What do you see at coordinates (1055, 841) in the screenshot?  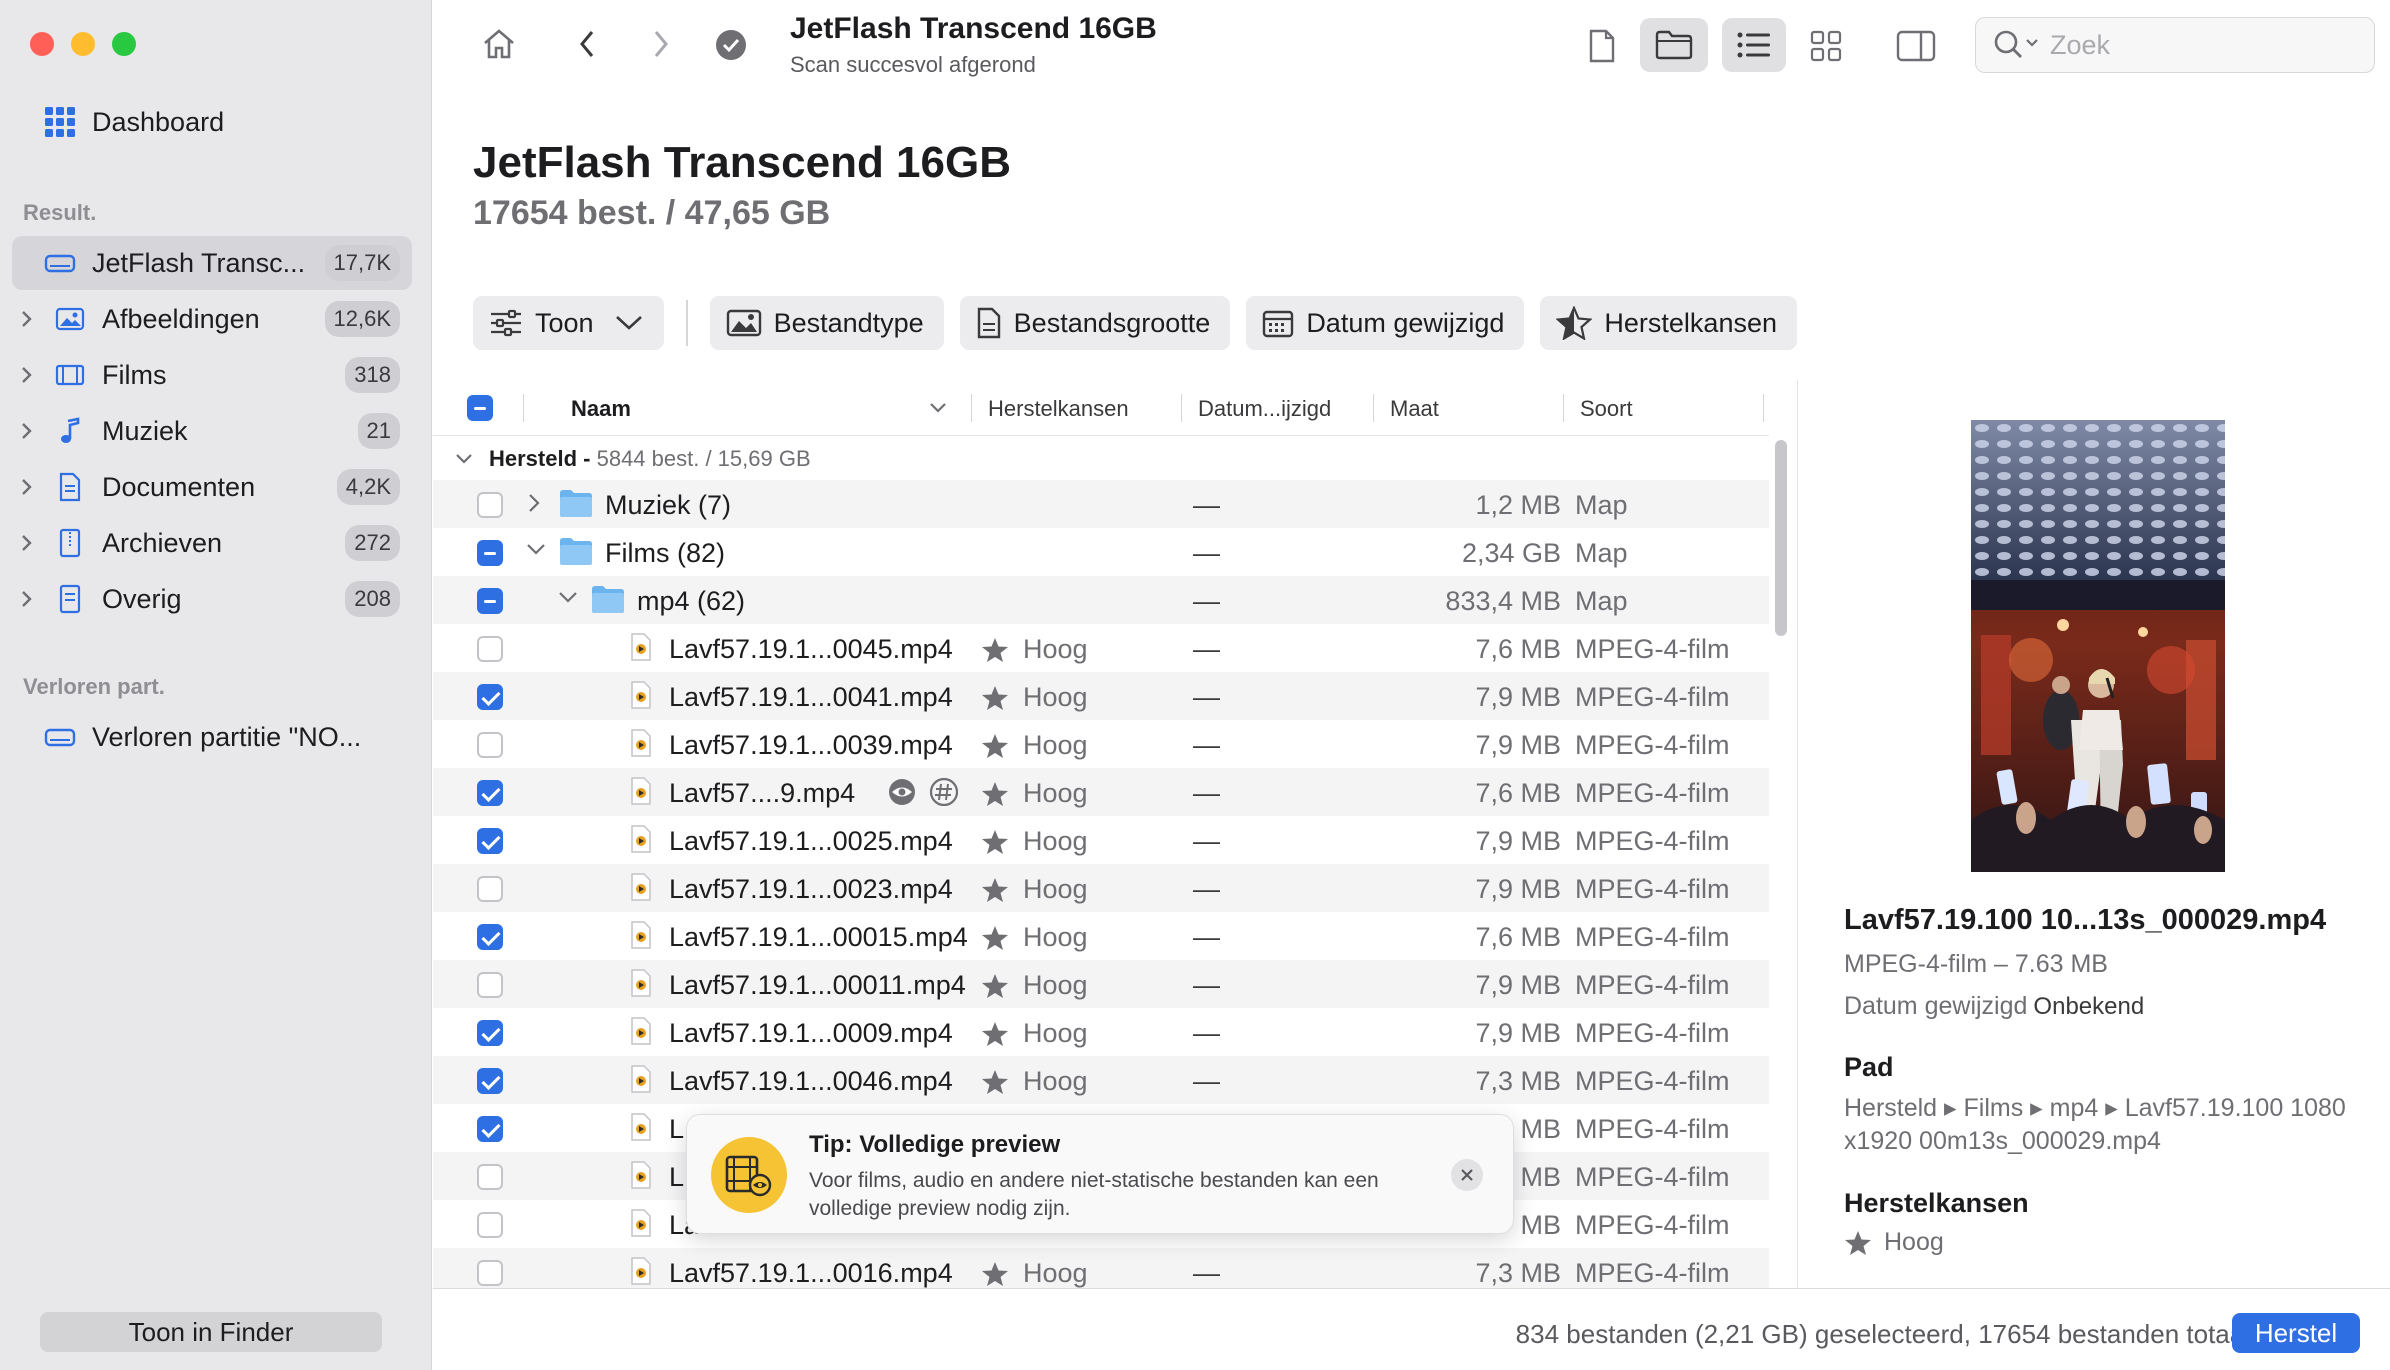 I see `chance-value: Hoog` at bounding box center [1055, 841].